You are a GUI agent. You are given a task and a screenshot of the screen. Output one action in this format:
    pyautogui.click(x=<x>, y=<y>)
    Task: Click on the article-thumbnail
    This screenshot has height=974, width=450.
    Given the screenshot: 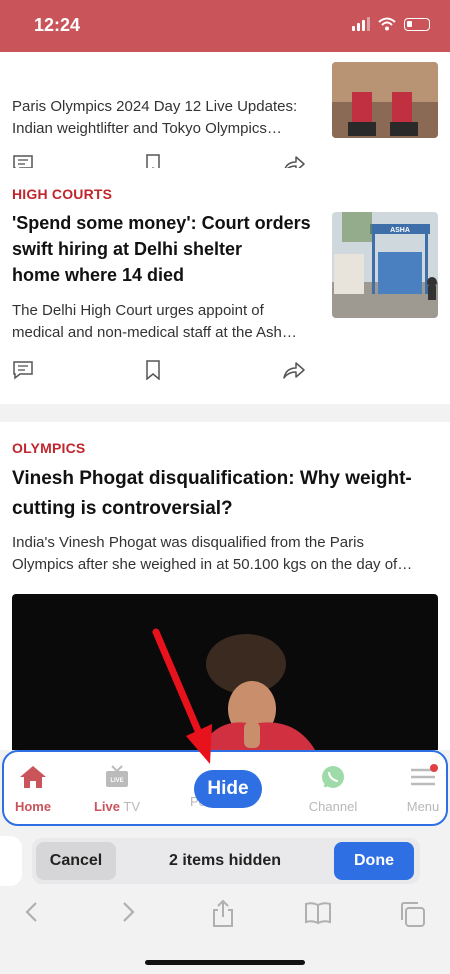 What is the action you would take?
    pyautogui.click(x=385, y=100)
    